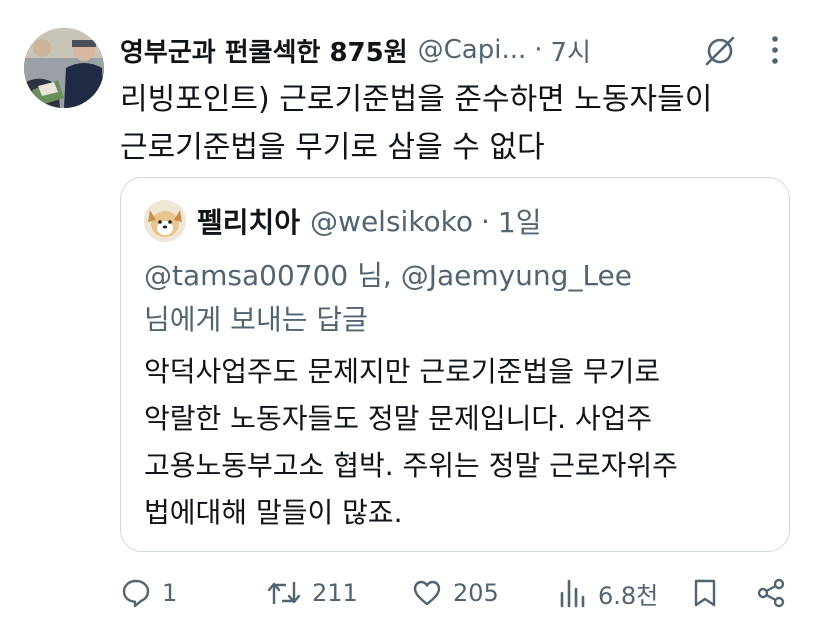  I want to click on repost-icon, so click(284, 593).